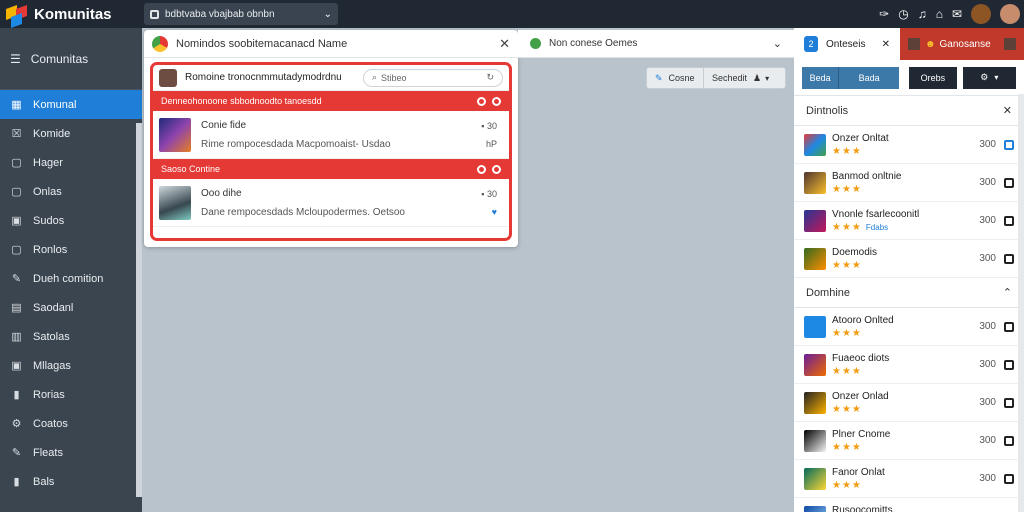 Image resolution: width=1024 pixels, height=512 pixels. What do you see at coordinates (909, 183) in the screenshot?
I see `list-item: Banmod onltnie ★★★ 300` at bounding box center [909, 183].